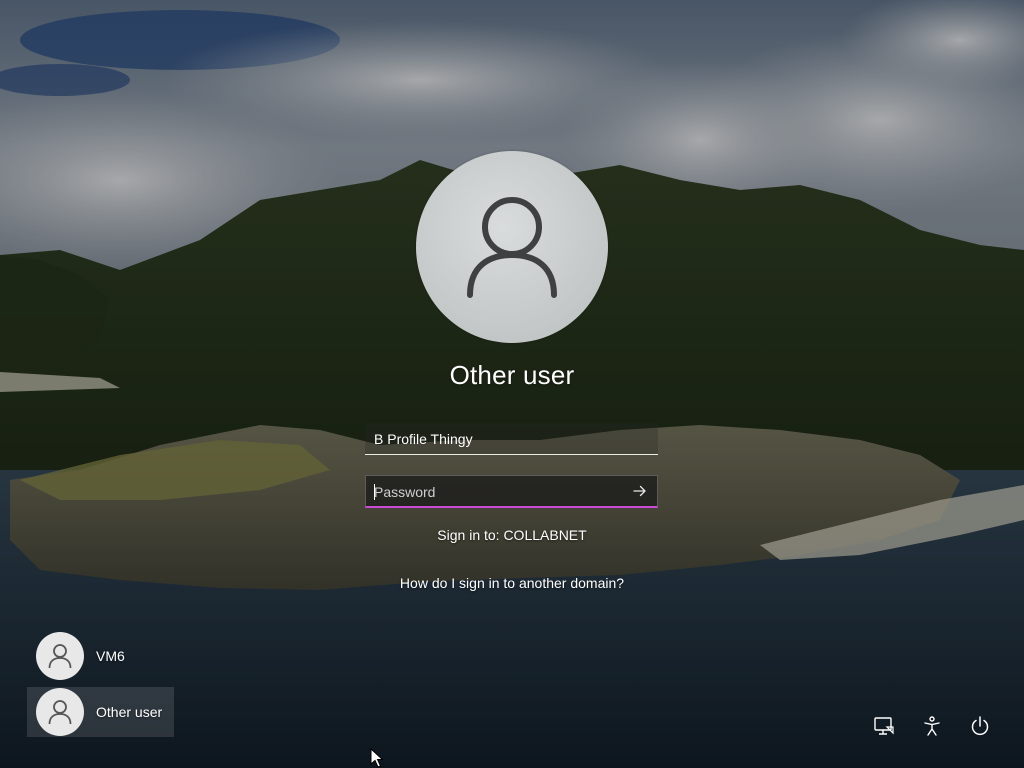 The image size is (1024, 768). Describe the element at coordinates (512, 535) in the screenshot. I see `sign-in-domain-text: Sign in to: COLLABNET` at that location.